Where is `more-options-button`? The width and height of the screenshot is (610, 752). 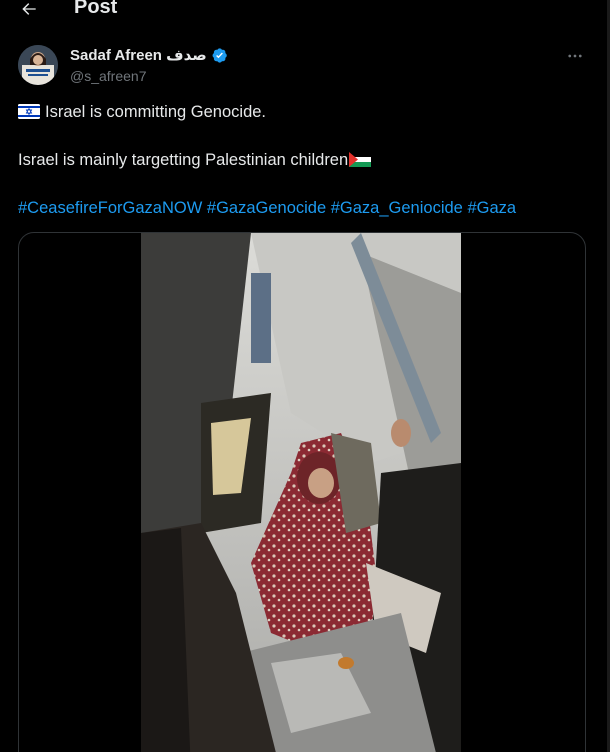
more-options-button is located at coordinates (575, 56).